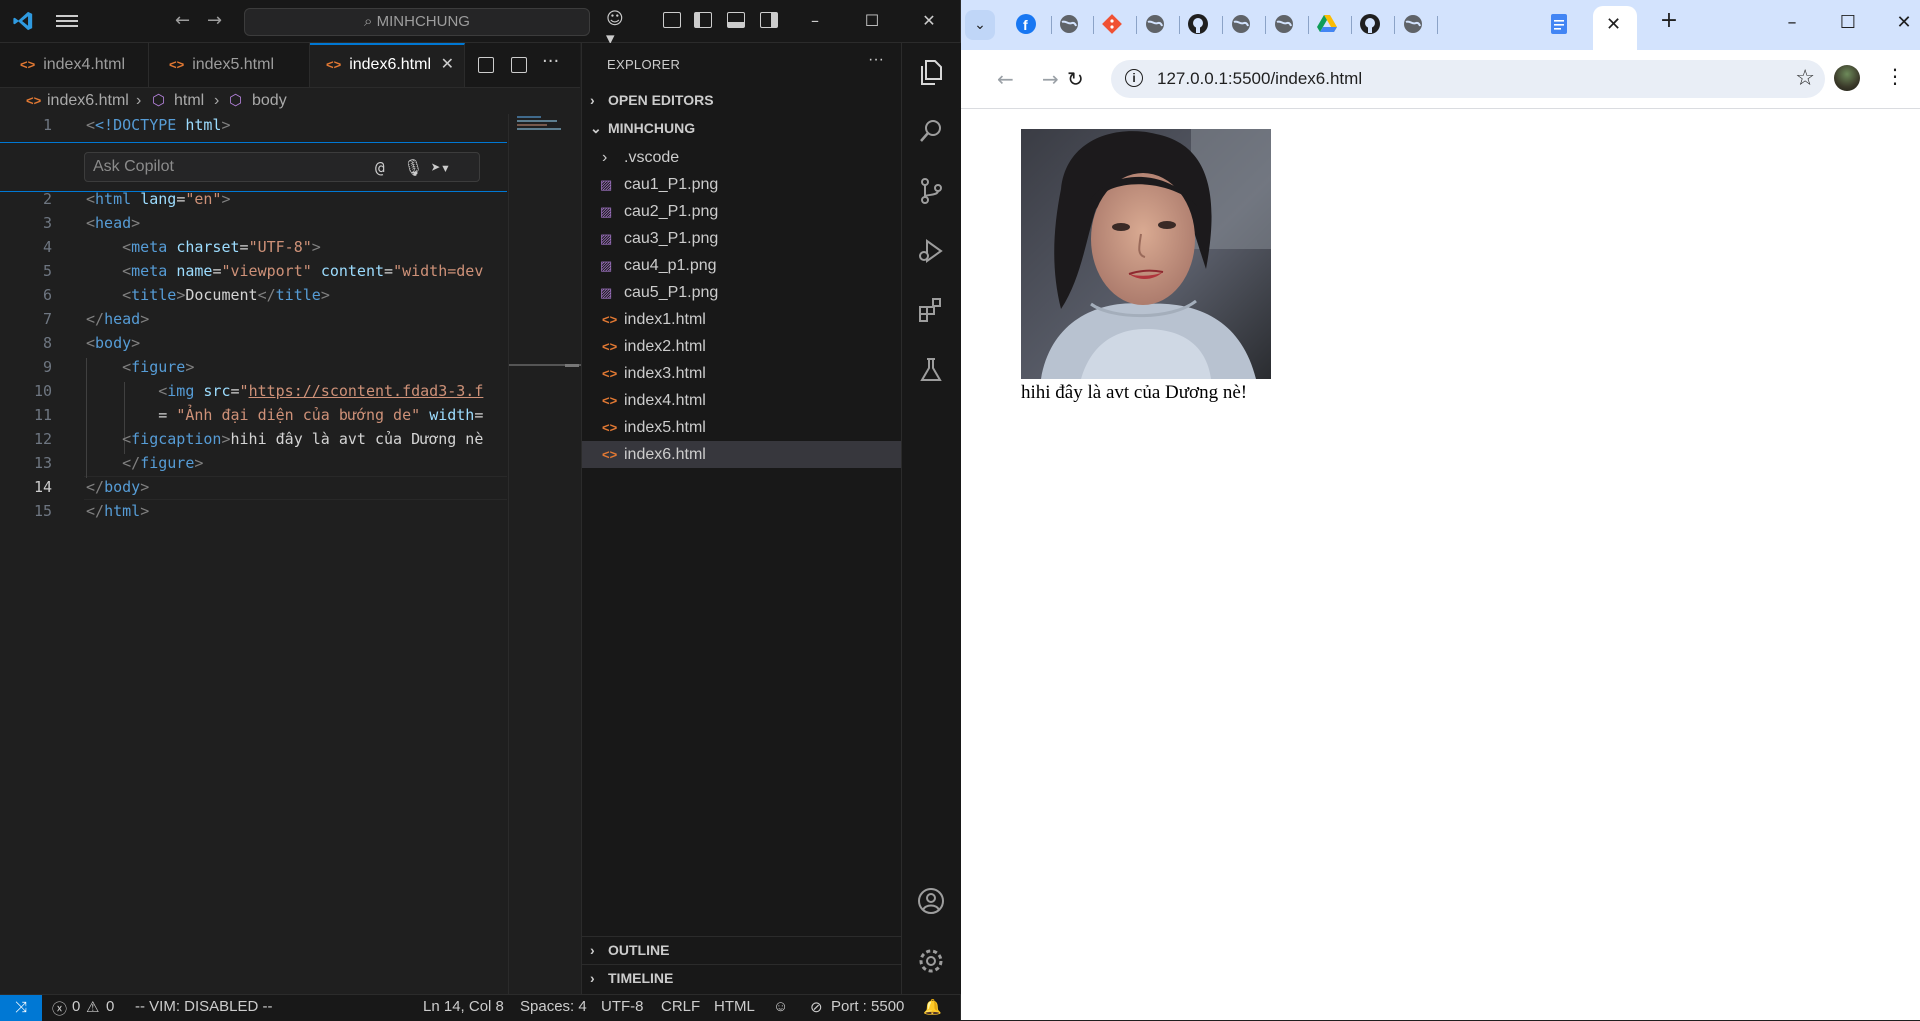 The width and height of the screenshot is (1920, 1021). I want to click on run-debug-icon, so click(931, 251).